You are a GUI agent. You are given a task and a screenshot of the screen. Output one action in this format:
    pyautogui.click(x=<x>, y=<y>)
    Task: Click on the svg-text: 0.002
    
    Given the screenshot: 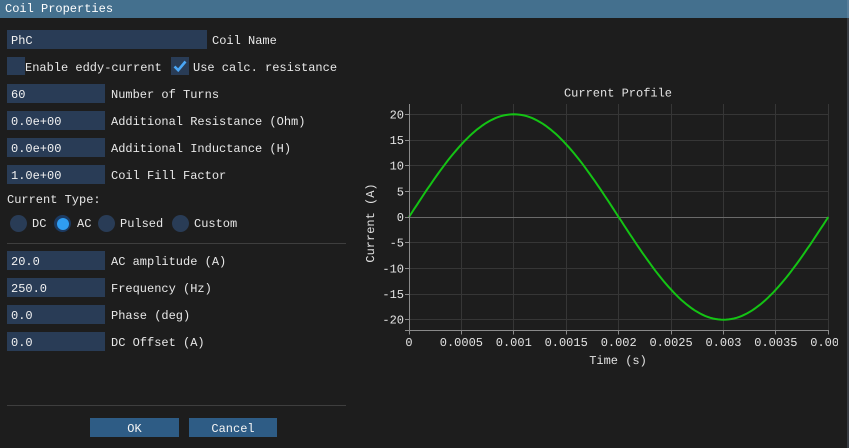 What is the action you would take?
    pyautogui.click(x=619, y=343)
    